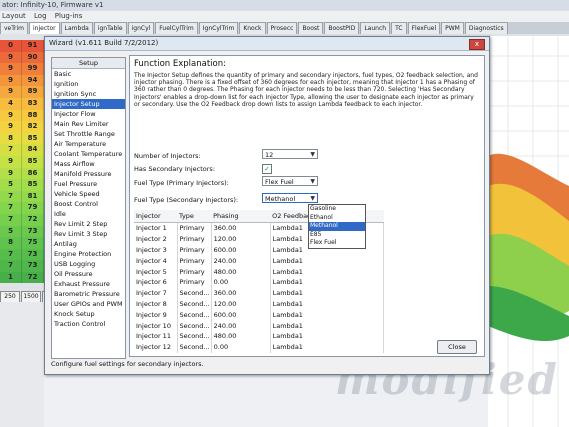 This screenshot has width=569, height=427. I want to click on nav-item-knock-setup: Knock Setup, so click(88, 314).